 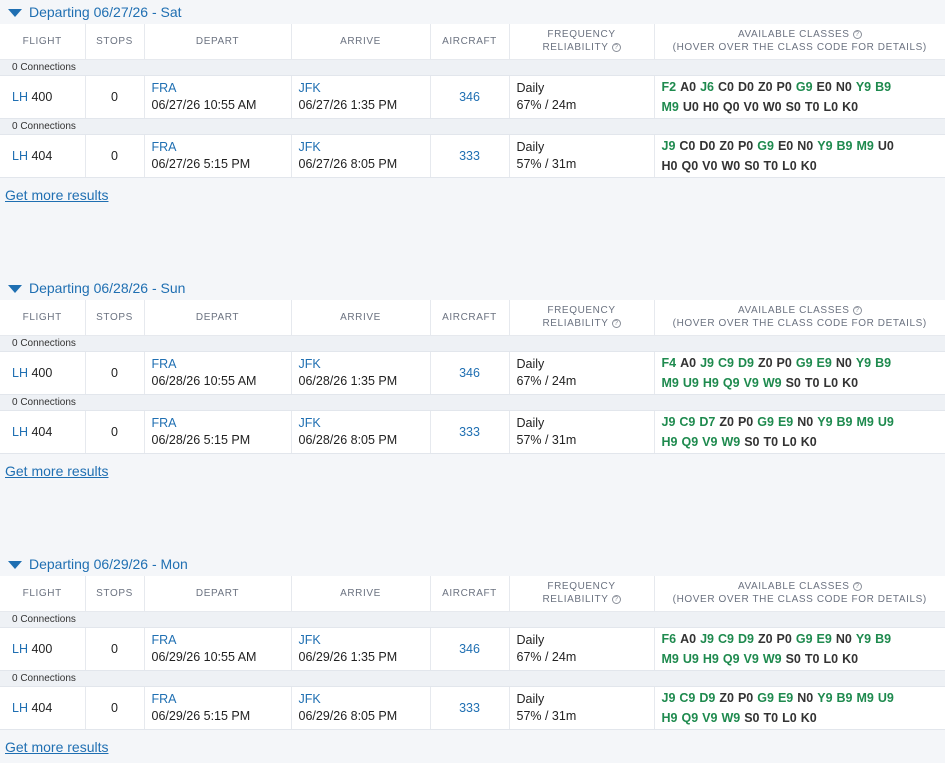 What do you see at coordinates (15, 564) in the screenshot?
I see `collapse-triangle-icon` at bounding box center [15, 564].